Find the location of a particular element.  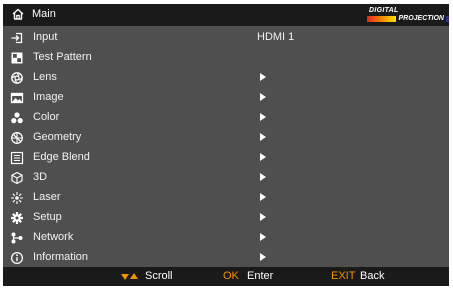

input-value: HDMI 1 is located at coordinates (276, 37).